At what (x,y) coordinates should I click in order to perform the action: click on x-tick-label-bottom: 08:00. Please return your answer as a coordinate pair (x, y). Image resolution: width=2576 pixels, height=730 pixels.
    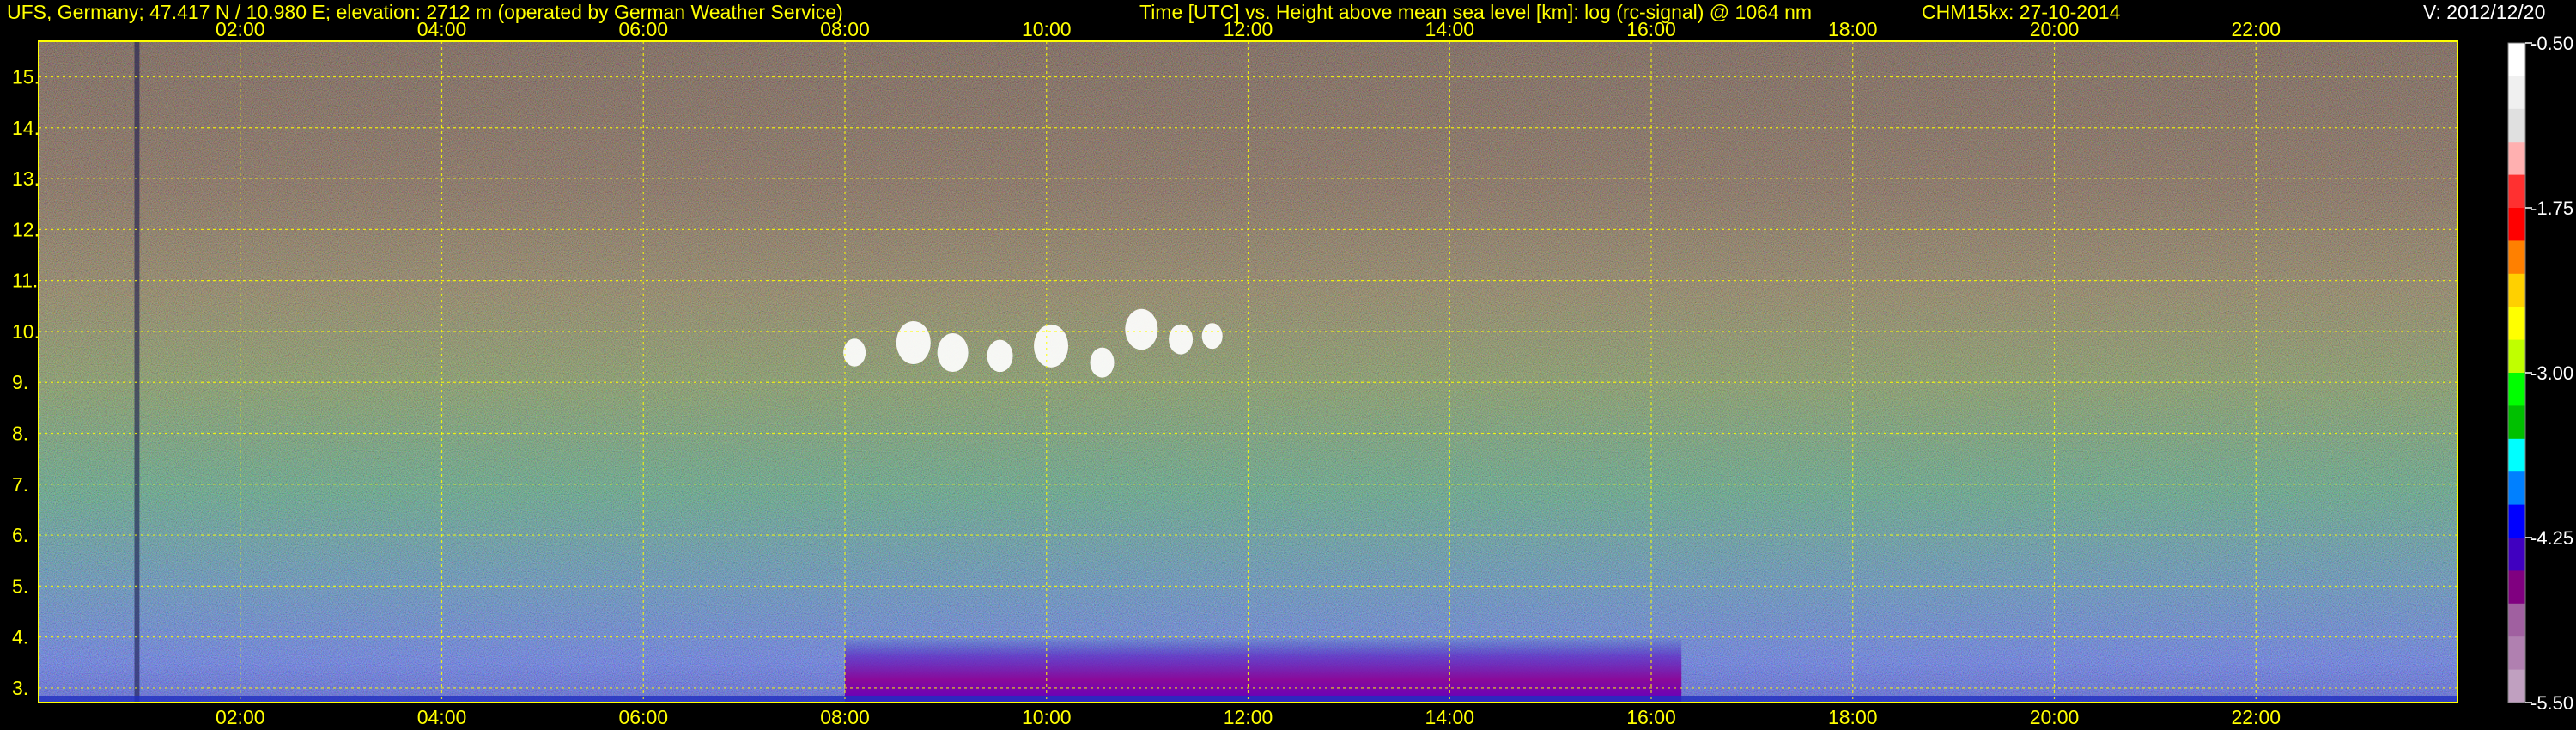
    Looking at the image, I should click on (845, 717).